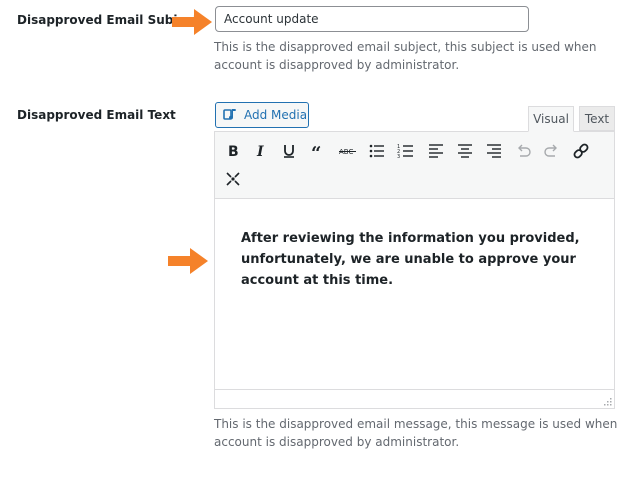  I want to click on svg-text: I, so click(260, 152).